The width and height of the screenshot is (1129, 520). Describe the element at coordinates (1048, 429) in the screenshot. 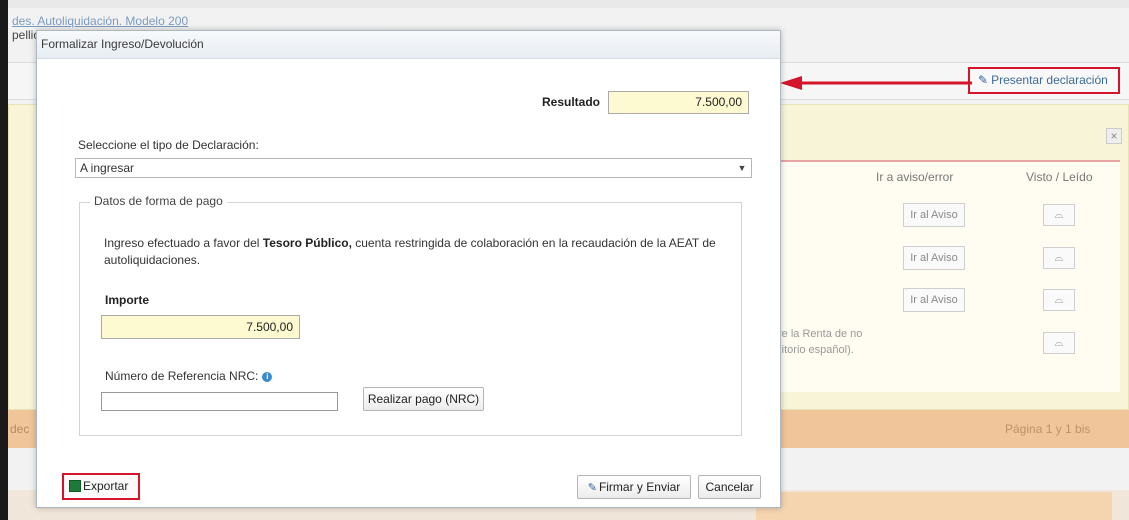

I see `pagination-label: Página 1 y 1 bis` at that location.